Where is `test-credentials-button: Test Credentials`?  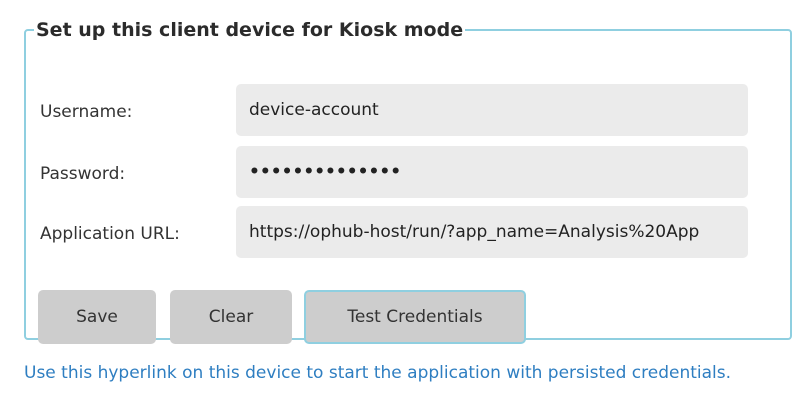 test-credentials-button: Test Credentials is located at coordinates (415, 317).